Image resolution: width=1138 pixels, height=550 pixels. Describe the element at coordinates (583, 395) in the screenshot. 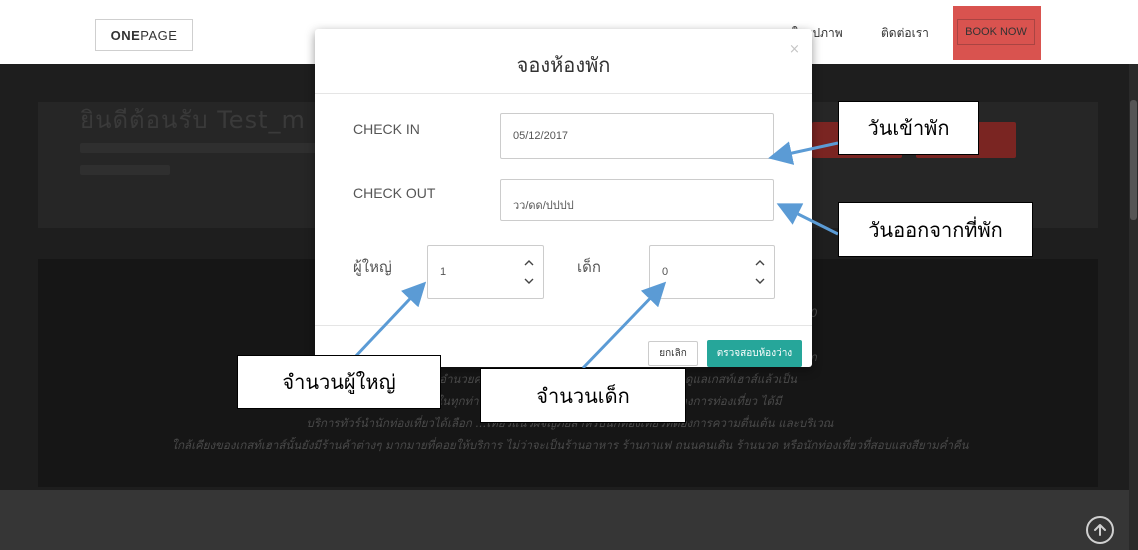

I see `callout-children: จำนวนเด็ก` at that location.